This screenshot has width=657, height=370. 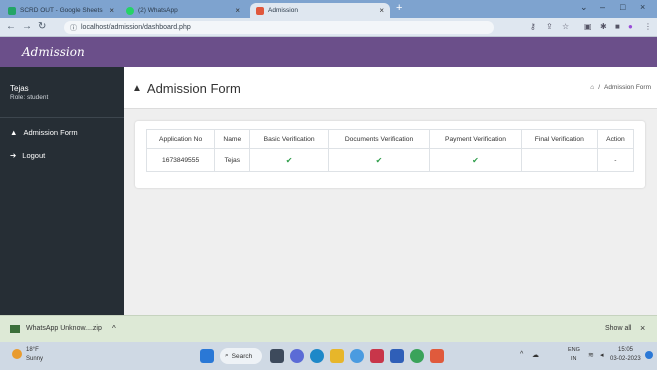 What do you see at coordinates (289, 160) in the screenshot?
I see `basic-verification-check-icon: ✔` at bounding box center [289, 160].